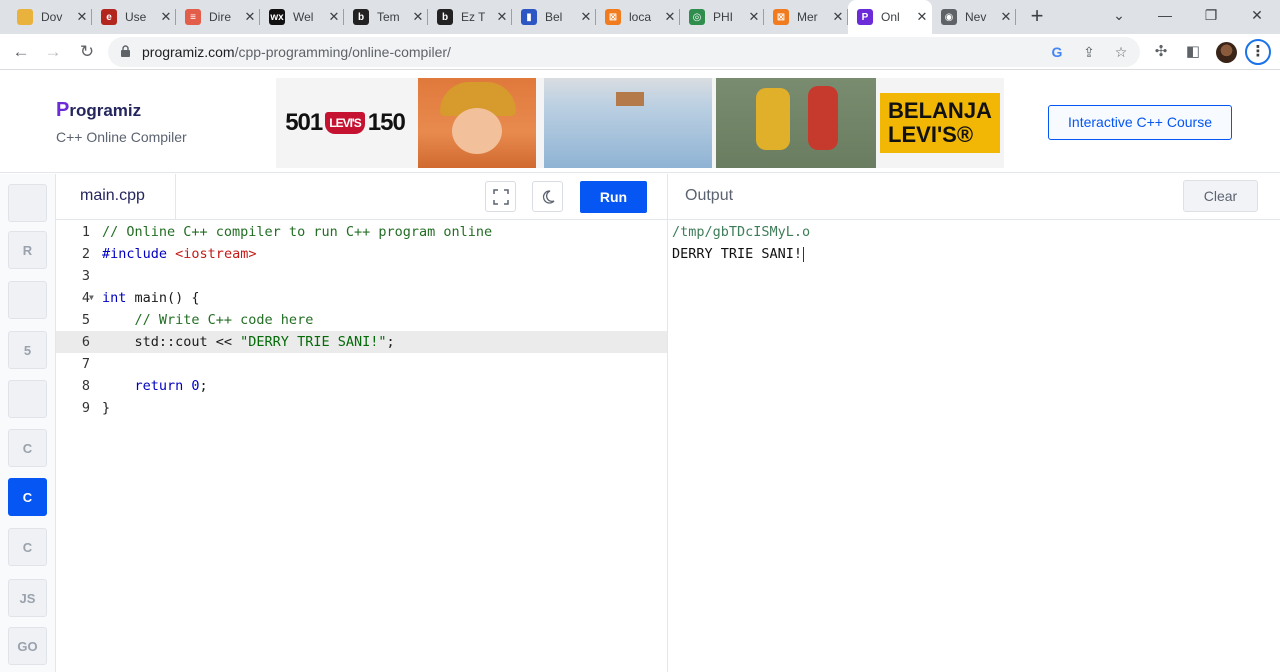 This screenshot has height=672, width=1280. What do you see at coordinates (1258, 52) in the screenshot?
I see `browser-menu-icon: ⋮` at bounding box center [1258, 52].